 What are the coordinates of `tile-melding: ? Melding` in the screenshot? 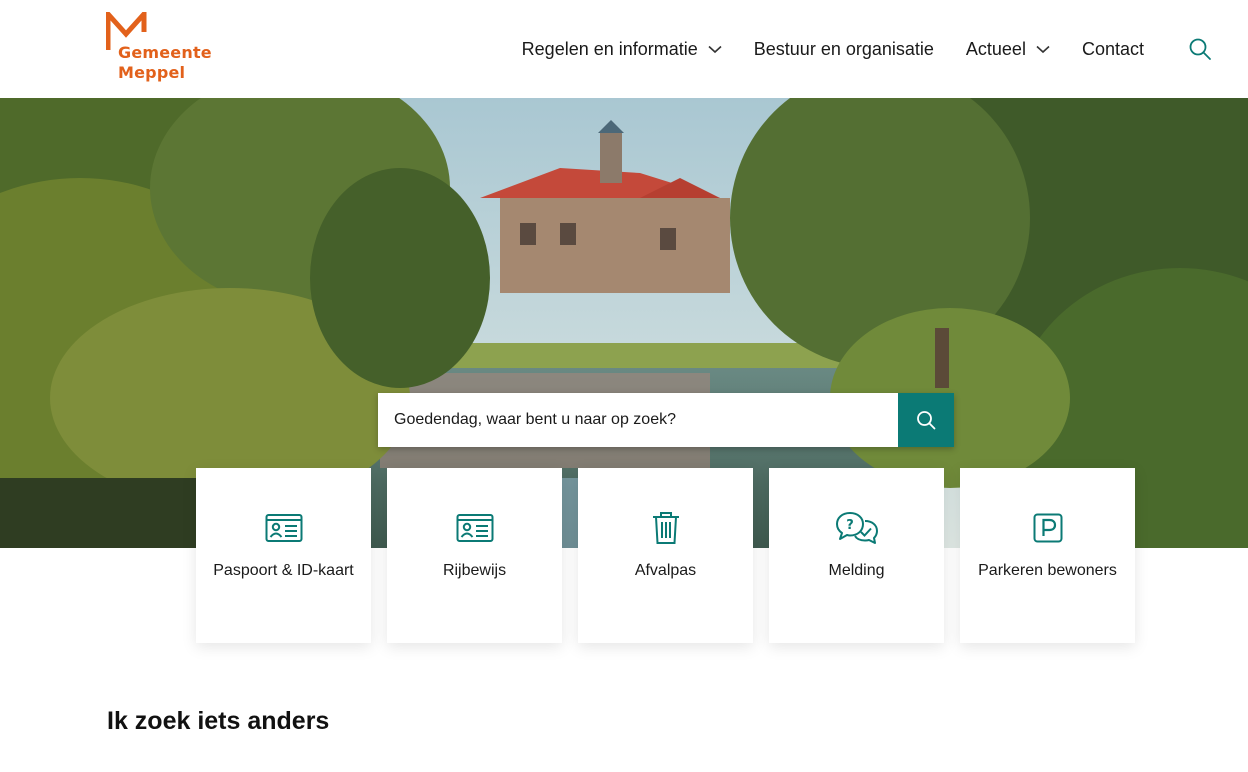 It's located at (856, 555).